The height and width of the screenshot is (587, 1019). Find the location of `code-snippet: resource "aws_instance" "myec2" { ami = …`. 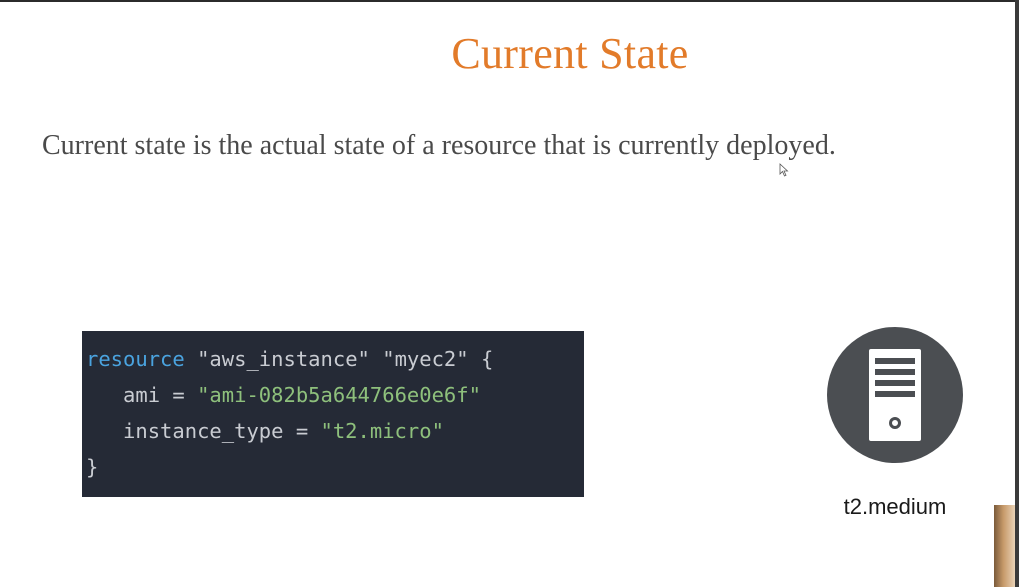

code-snippet: resource "aws_instance" "myec2" { ami = … is located at coordinates (333, 414).